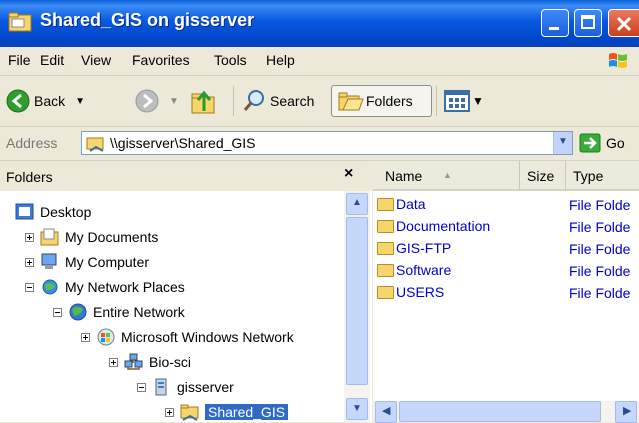 The width and height of the screenshot is (639, 423). I want to click on list-item: Data File Folde, so click(506, 205).